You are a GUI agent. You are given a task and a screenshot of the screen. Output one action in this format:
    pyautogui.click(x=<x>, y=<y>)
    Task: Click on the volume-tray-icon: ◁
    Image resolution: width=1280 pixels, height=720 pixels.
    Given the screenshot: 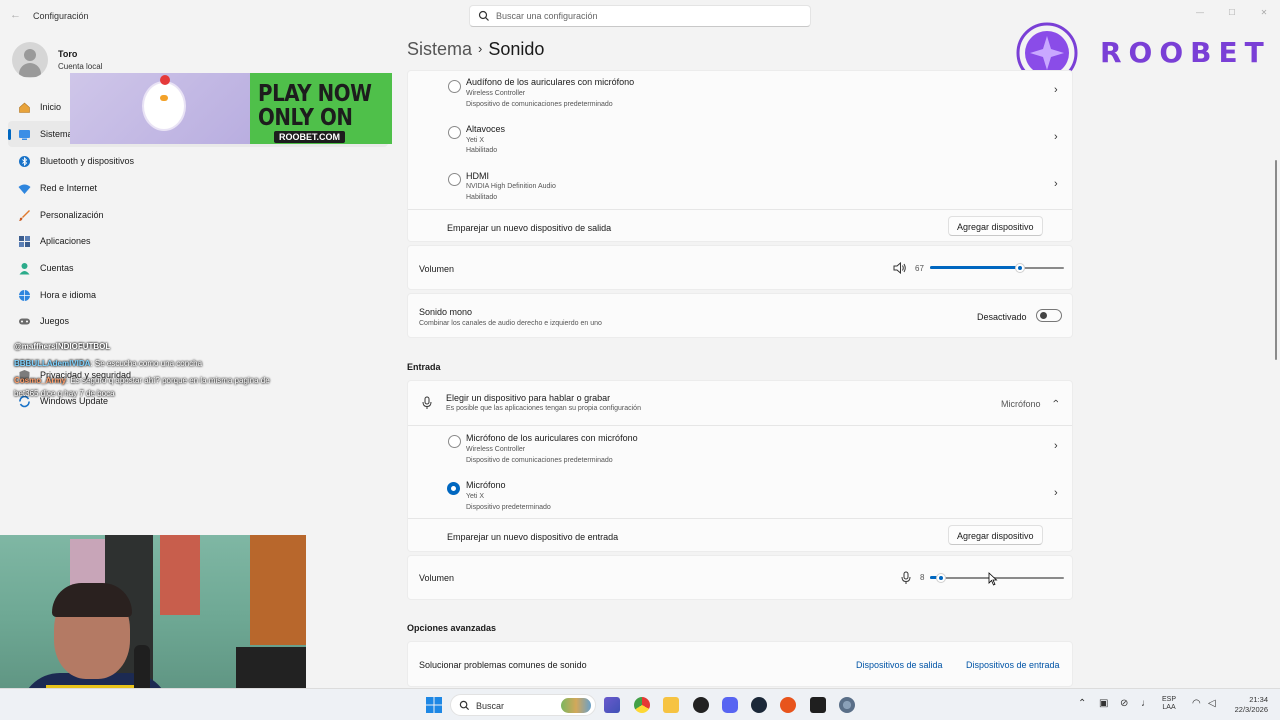 What is the action you would take?
    pyautogui.click(x=1212, y=703)
    